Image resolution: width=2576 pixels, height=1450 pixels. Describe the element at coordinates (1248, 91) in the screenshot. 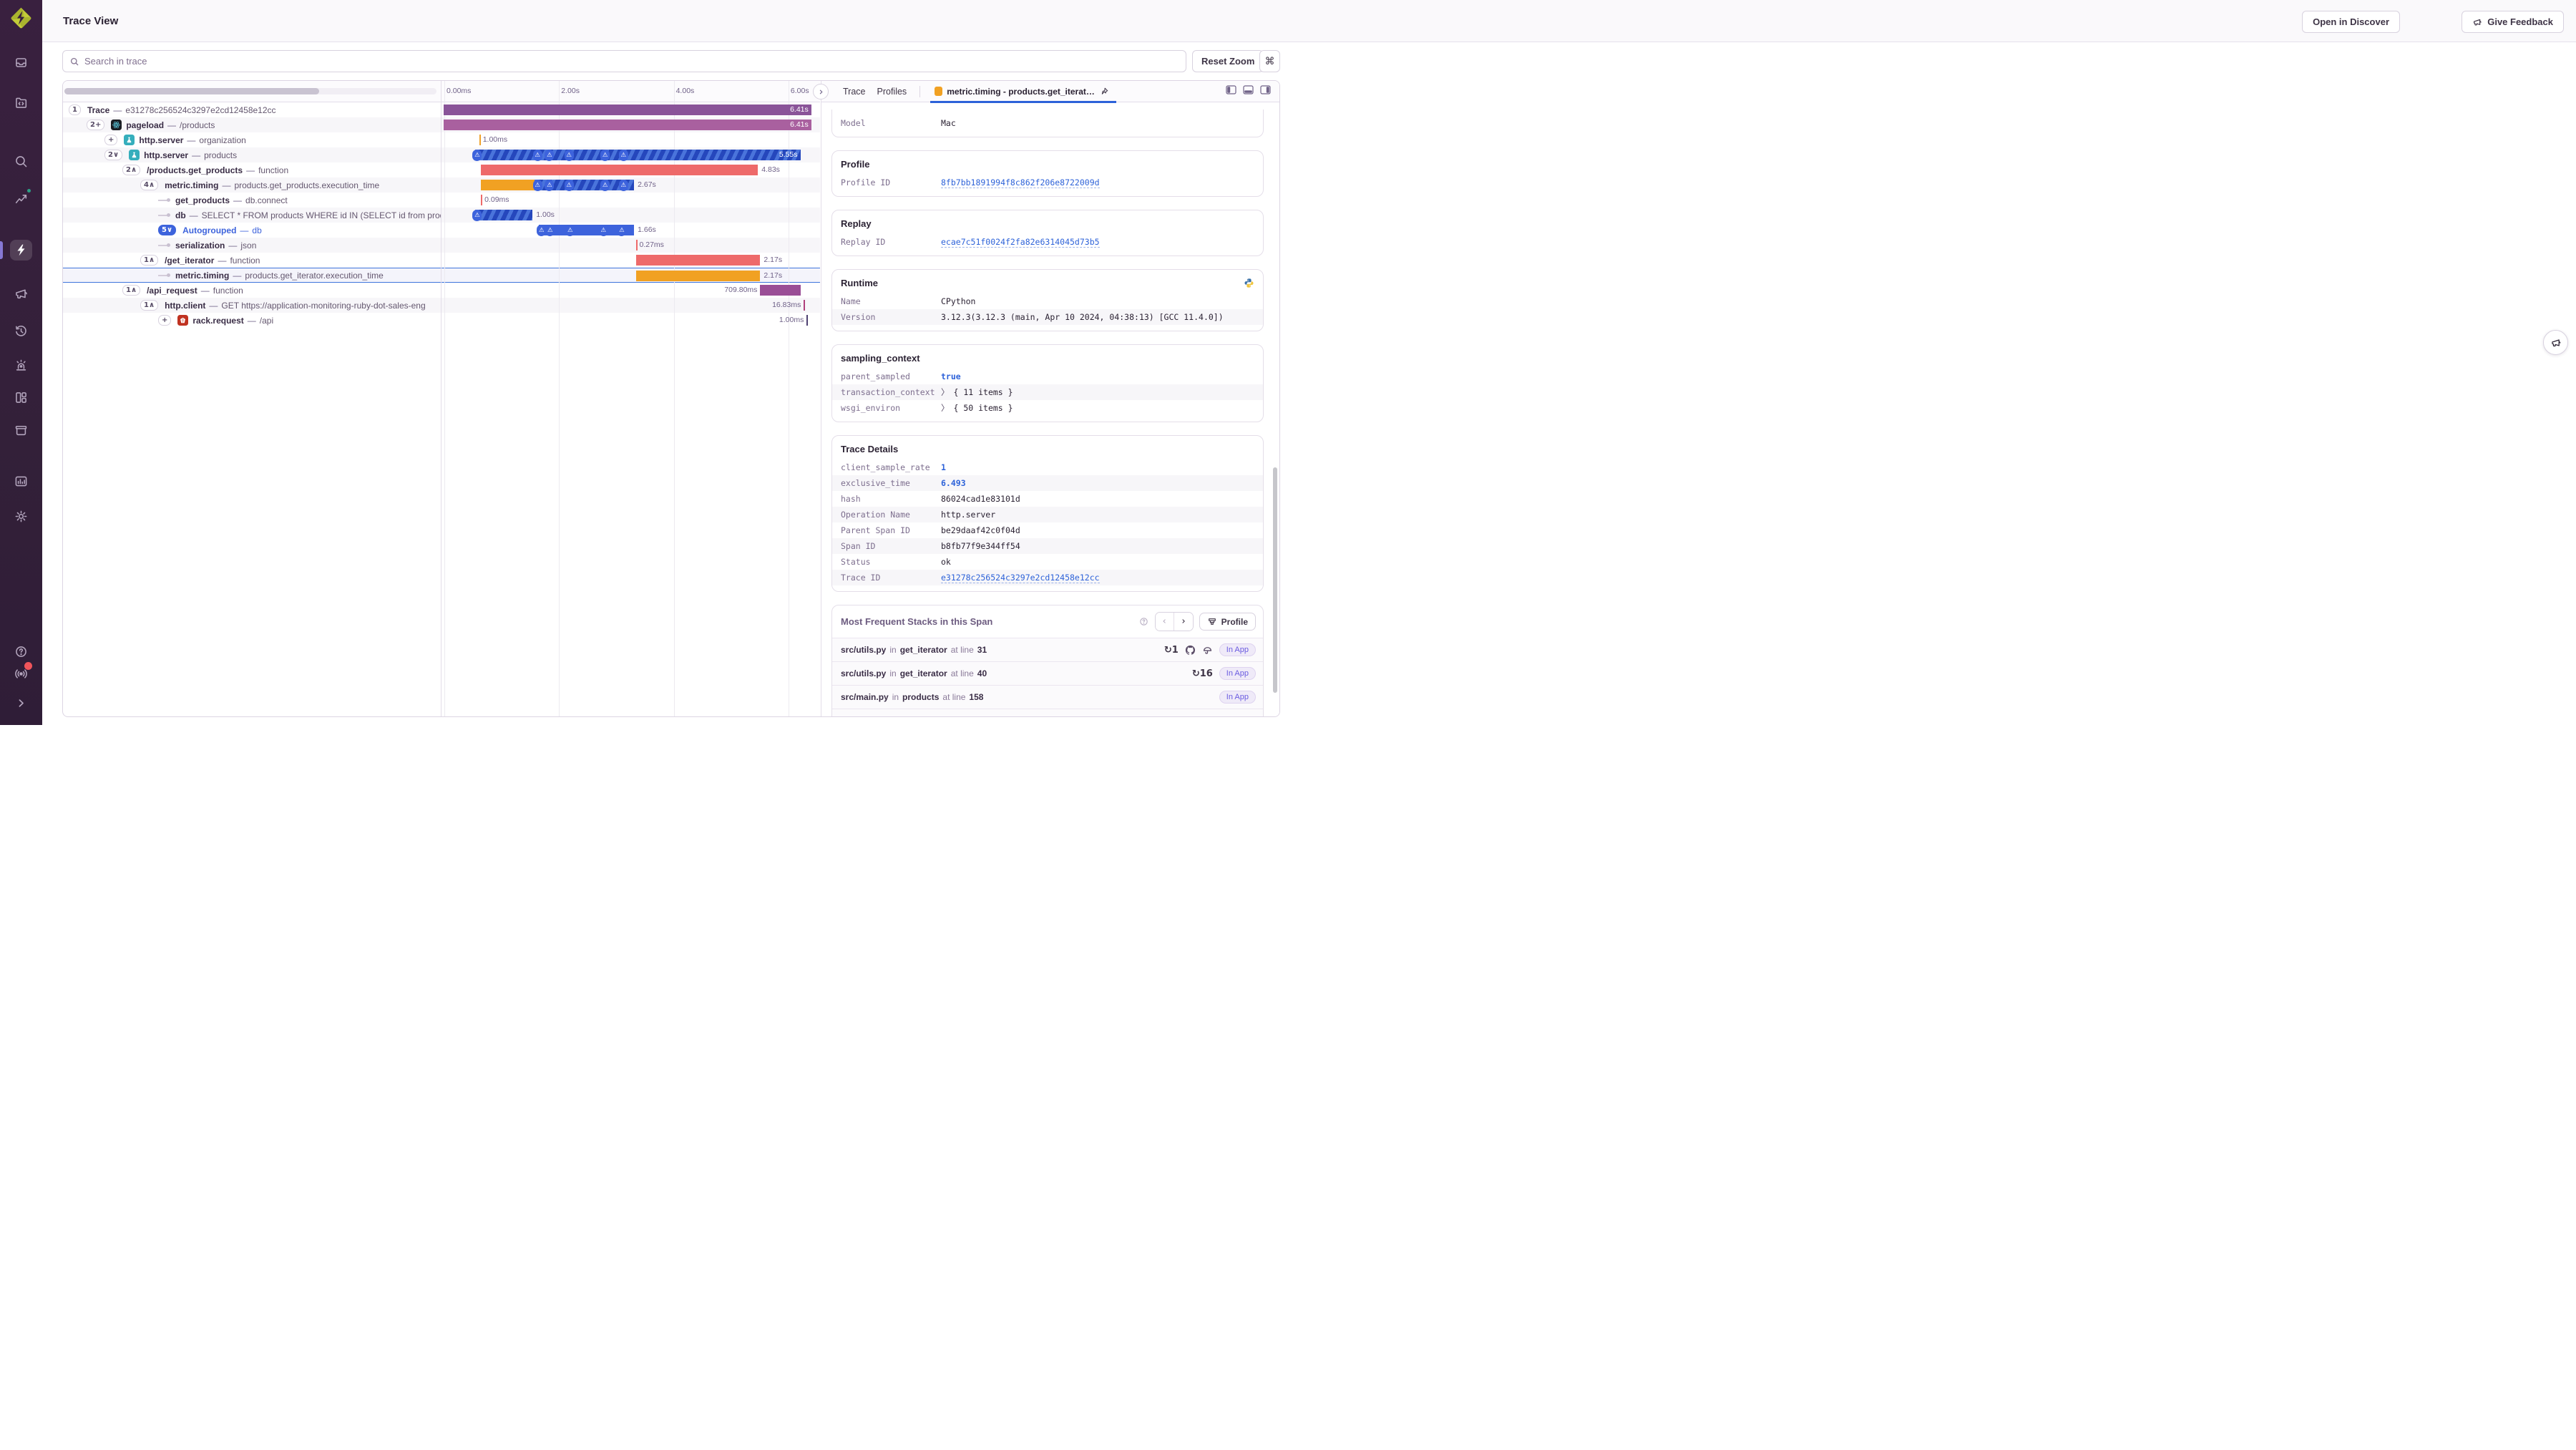

I see `layout-bottom-icon` at that location.